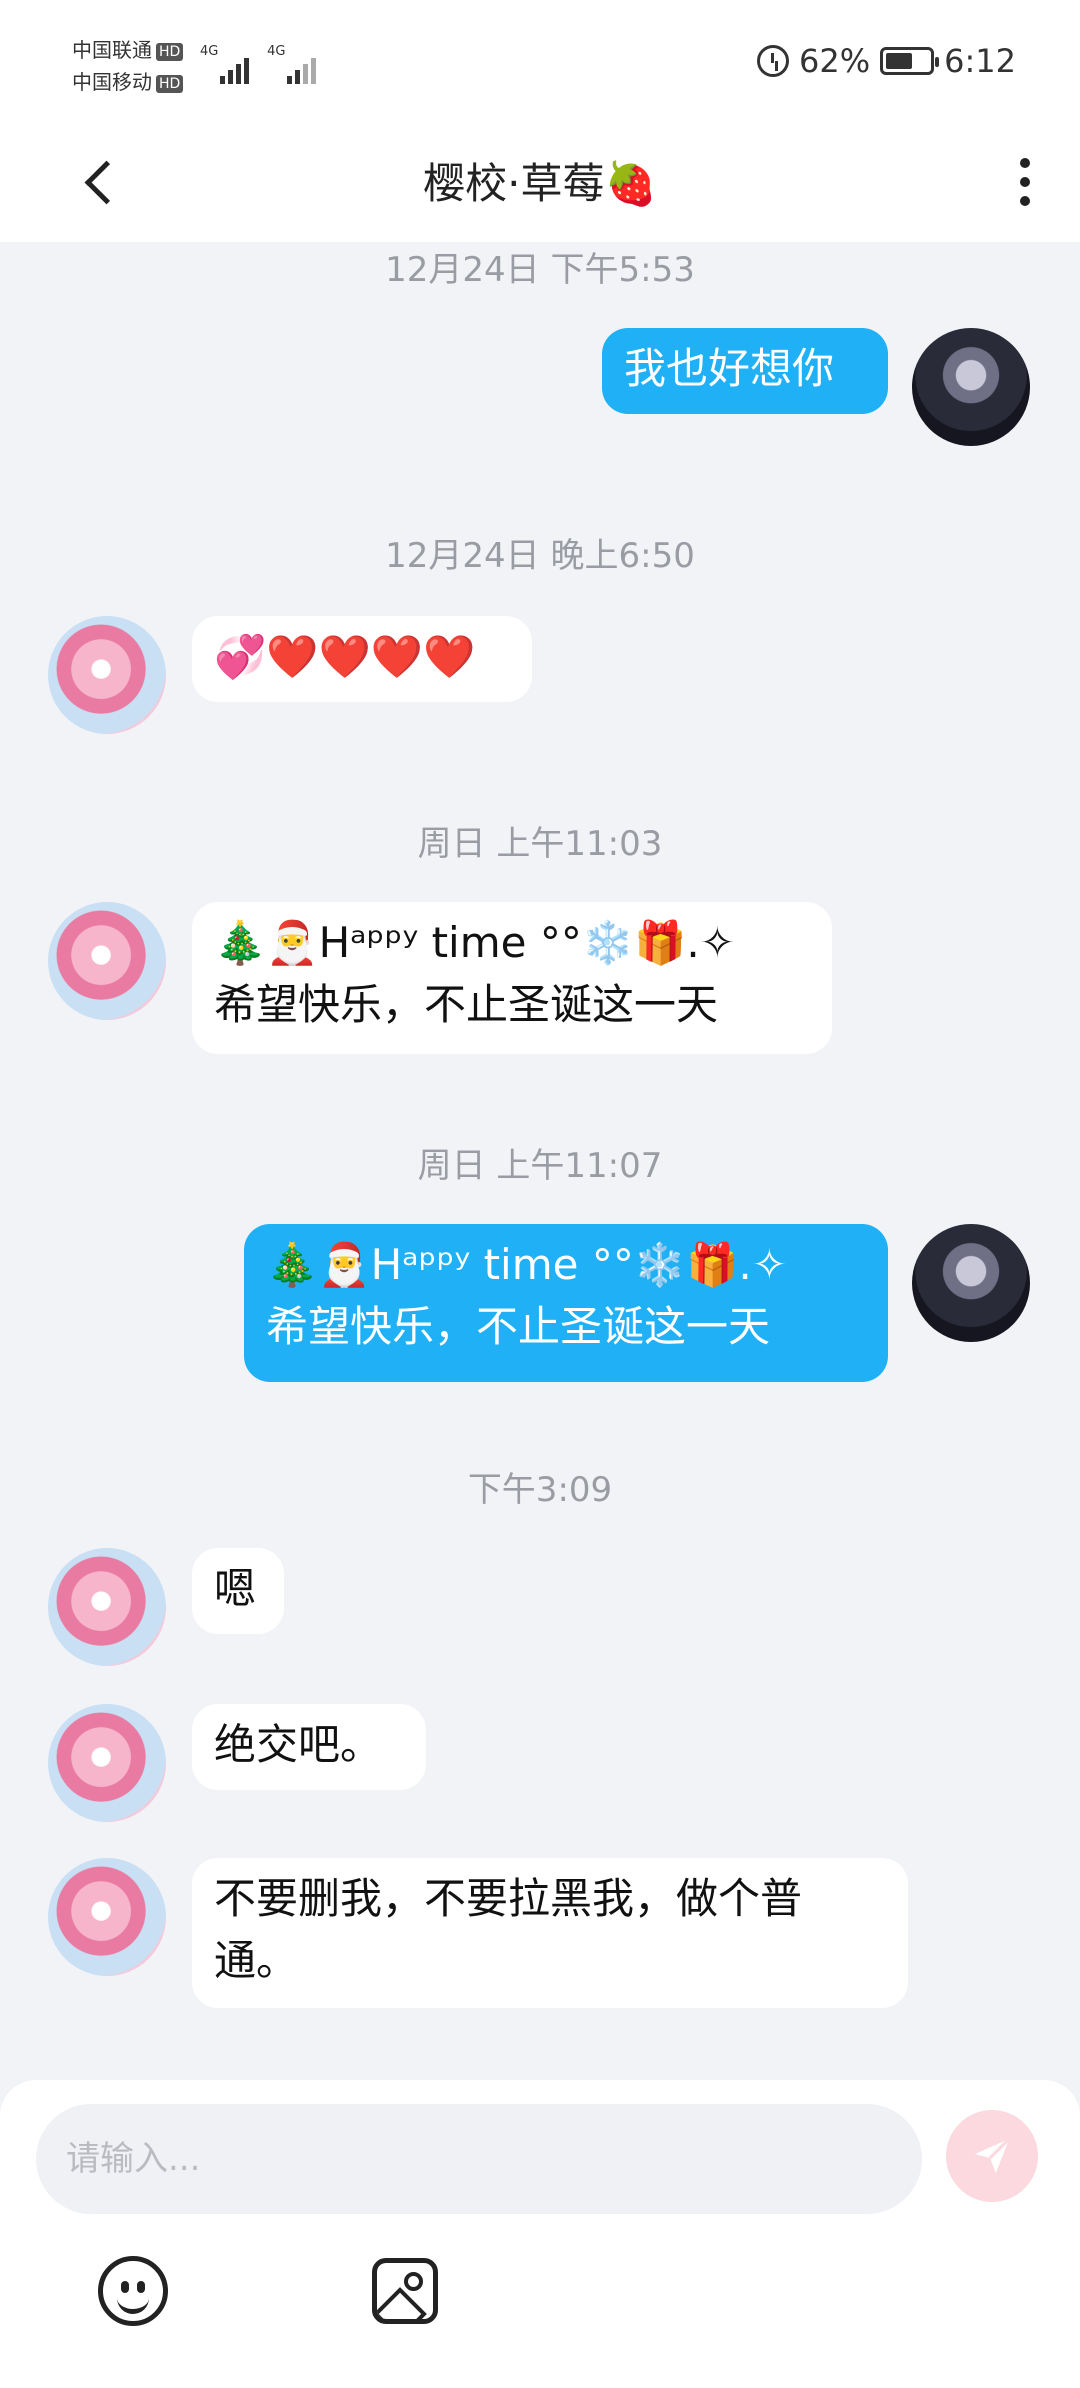 The image size is (1080, 2388). I want to click on emoji-button, so click(133, 2291).